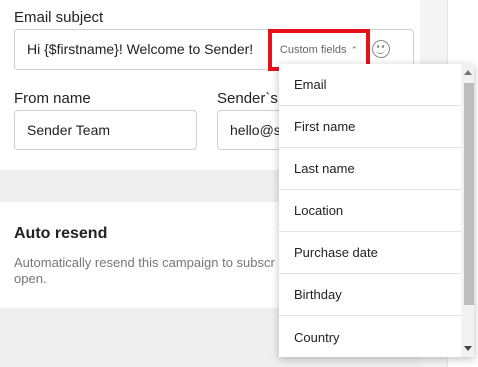 The image size is (478, 367). I want to click on sender-email-label: Sender`s e, so click(248, 98).